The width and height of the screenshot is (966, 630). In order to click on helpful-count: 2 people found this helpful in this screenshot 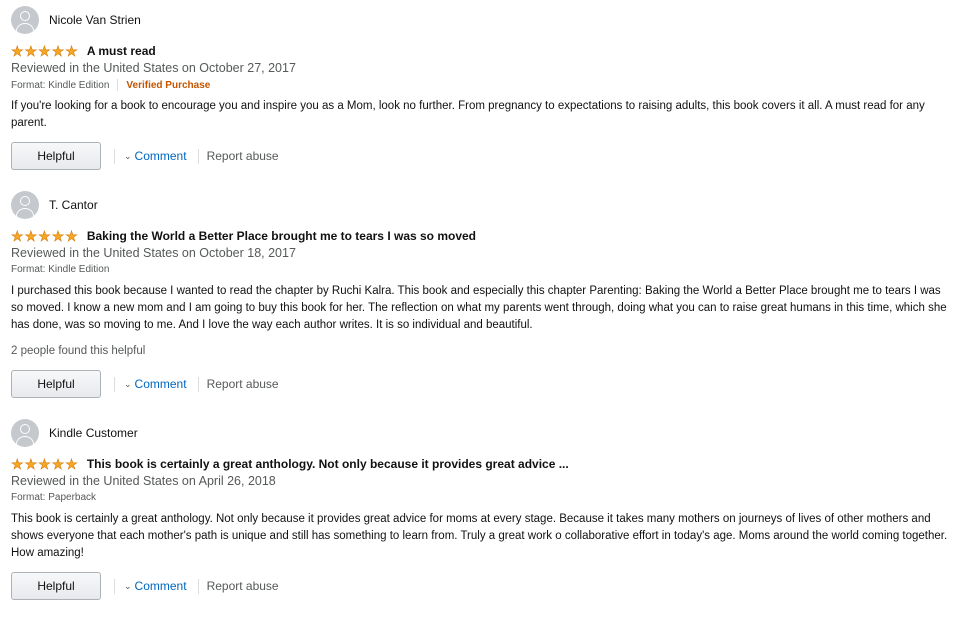, I will do `click(78, 351)`.